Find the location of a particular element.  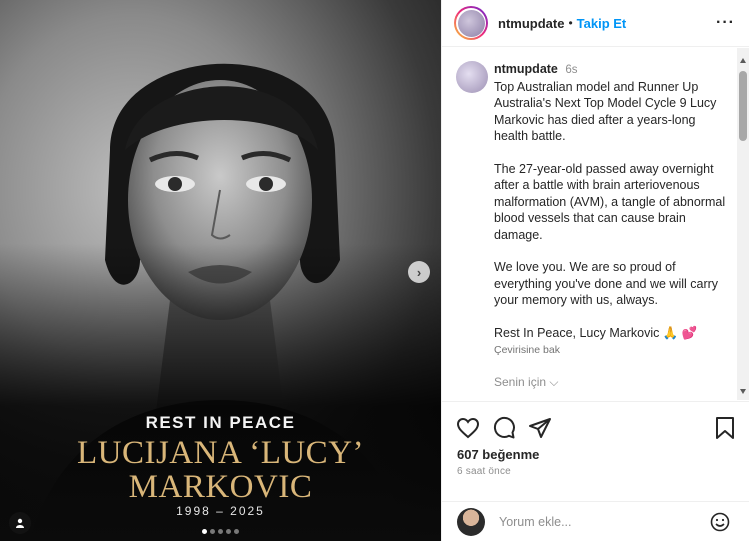

user-tag-icon is located at coordinates (20, 523).